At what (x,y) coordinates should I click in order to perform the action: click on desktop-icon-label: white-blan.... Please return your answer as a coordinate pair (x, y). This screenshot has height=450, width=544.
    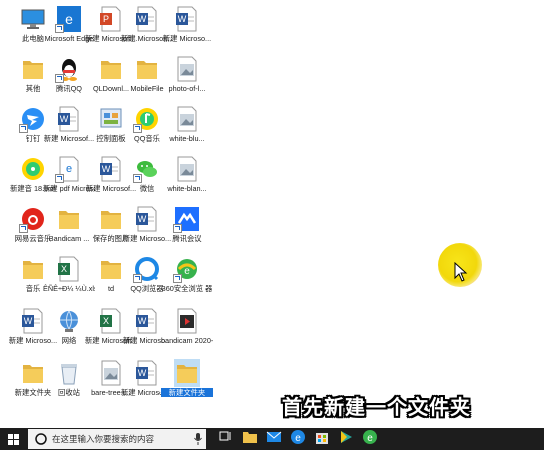
    Looking at the image, I should click on (187, 188).